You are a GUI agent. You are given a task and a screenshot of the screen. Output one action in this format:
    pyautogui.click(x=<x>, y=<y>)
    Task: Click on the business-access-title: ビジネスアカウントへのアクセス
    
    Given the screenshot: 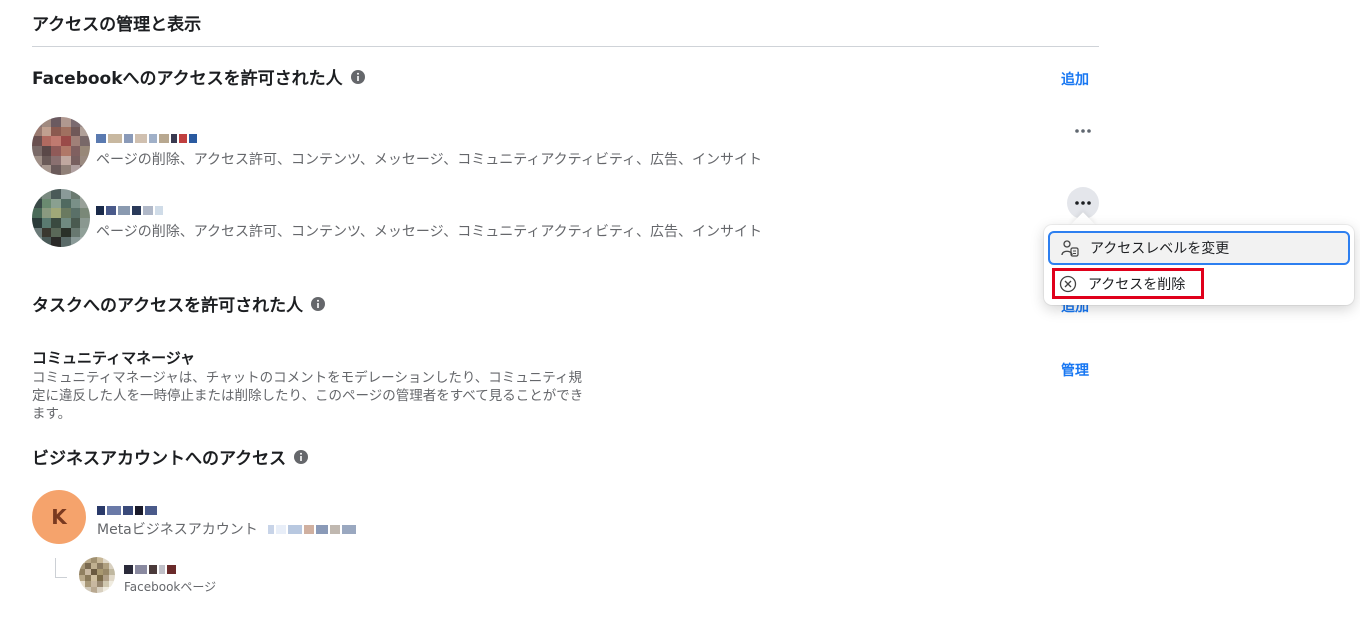 What is the action you would take?
    pyautogui.click(x=170, y=456)
    